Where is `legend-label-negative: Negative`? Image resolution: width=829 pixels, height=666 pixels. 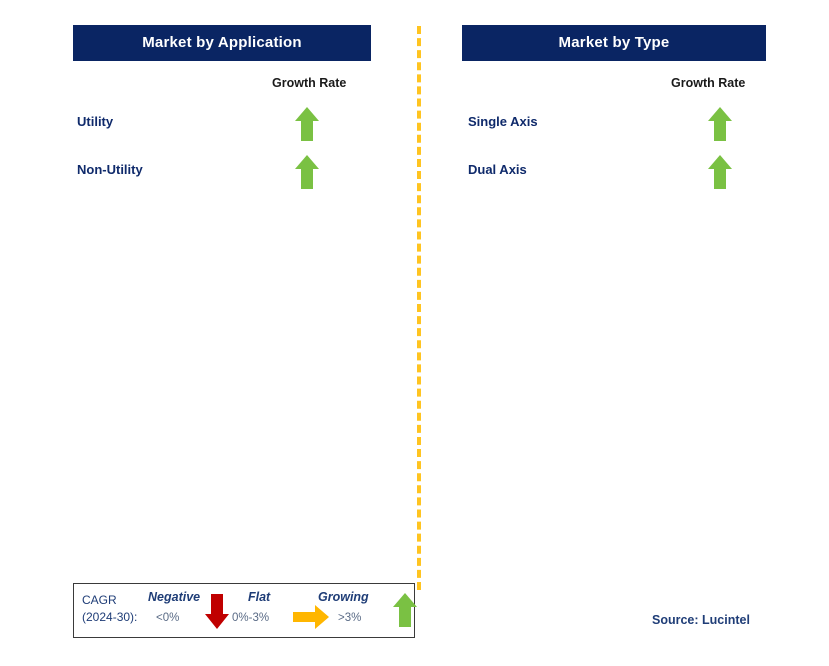
legend-label-negative: Negative is located at coordinates (174, 597).